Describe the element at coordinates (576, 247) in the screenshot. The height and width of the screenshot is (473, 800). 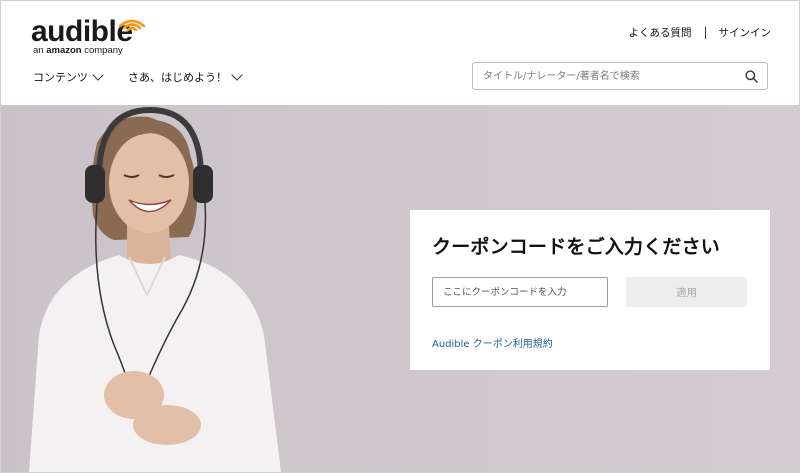
I see `coupon-title: クーポンコードをご入力ください` at that location.